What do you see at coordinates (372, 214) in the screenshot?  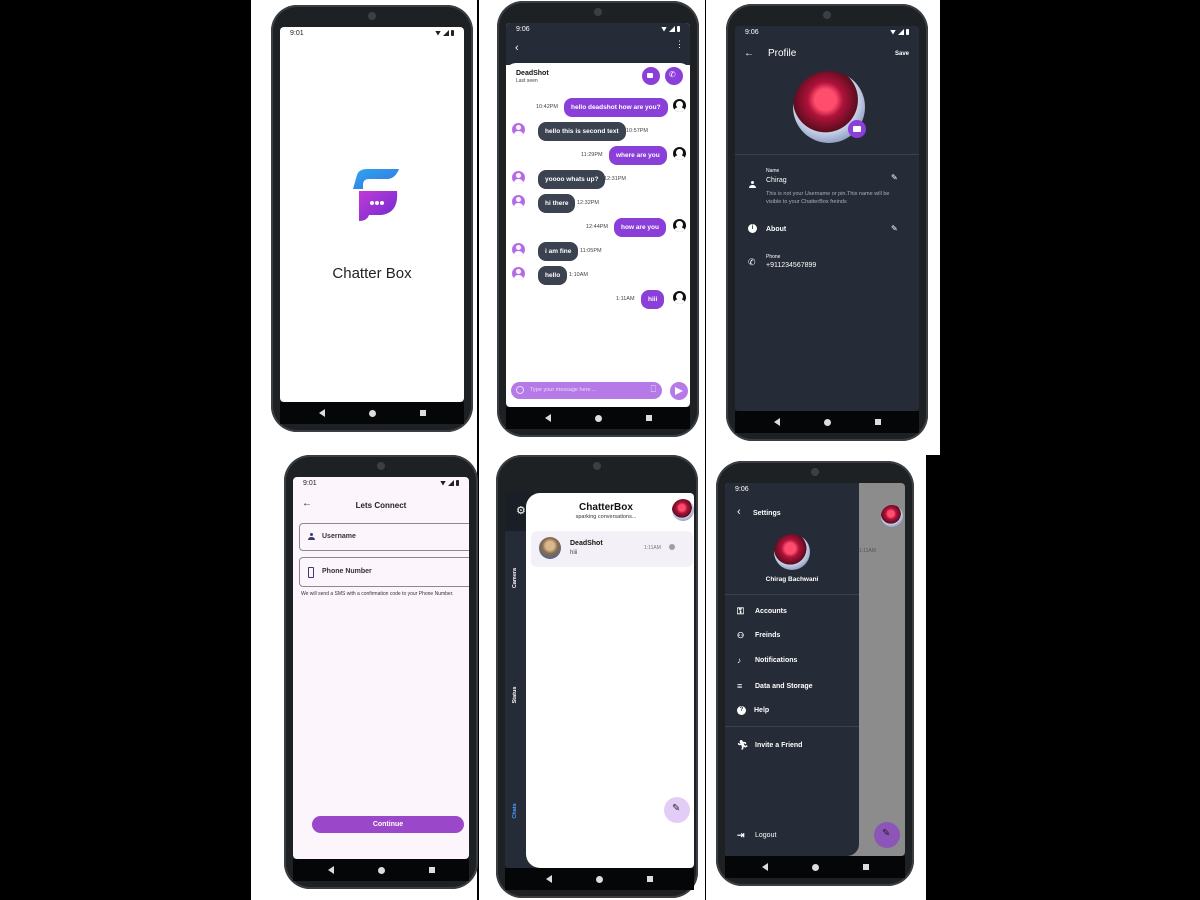 I see `splash-screen: 9:01 Chatter Box` at bounding box center [372, 214].